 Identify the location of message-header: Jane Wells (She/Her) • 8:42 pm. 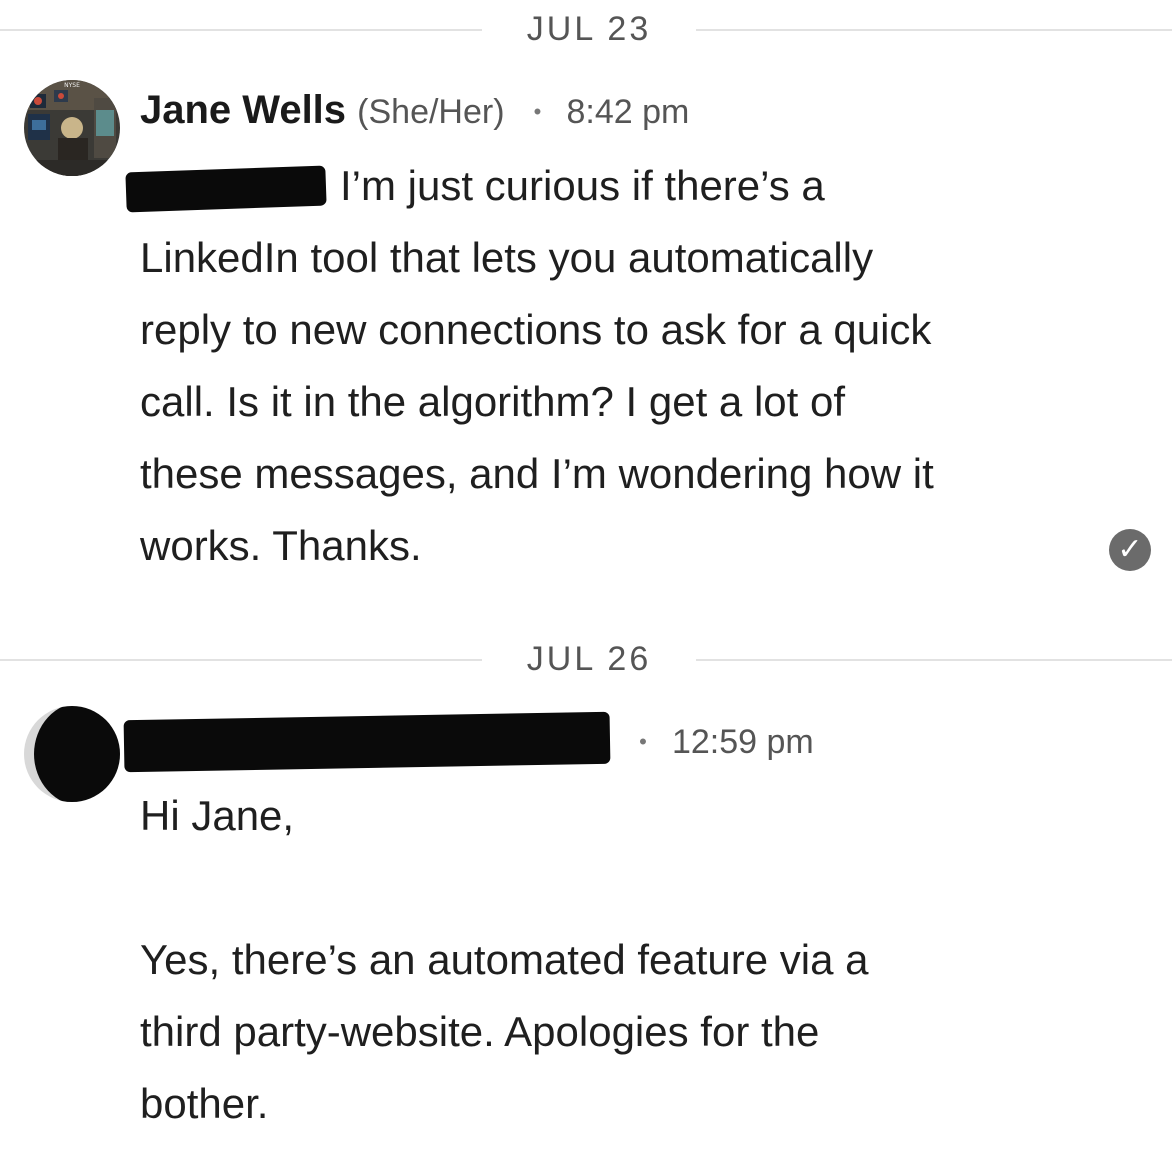
(414, 111).